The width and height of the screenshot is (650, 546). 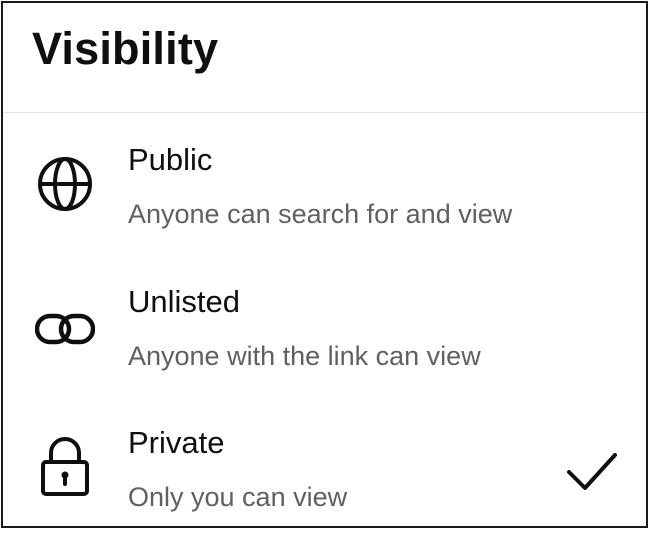 I want to click on option-label-public: Public, so click(x=170, y=159).